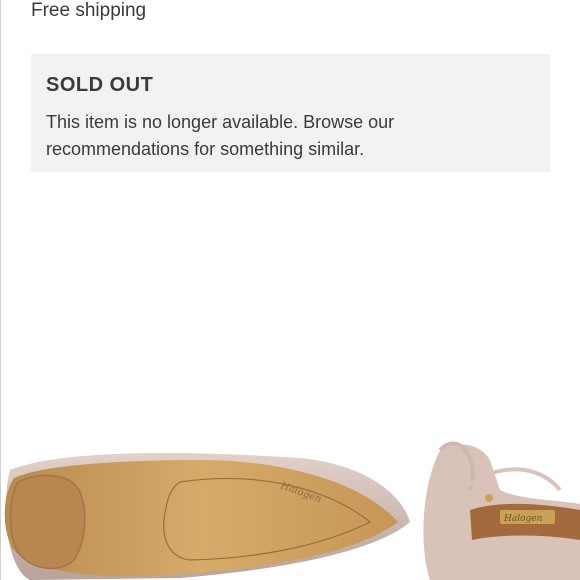 This screenshot has width=580, height=580. Describe the element at coordinates (47, 522) in the screenshot. I see `heel-cap` at that location.